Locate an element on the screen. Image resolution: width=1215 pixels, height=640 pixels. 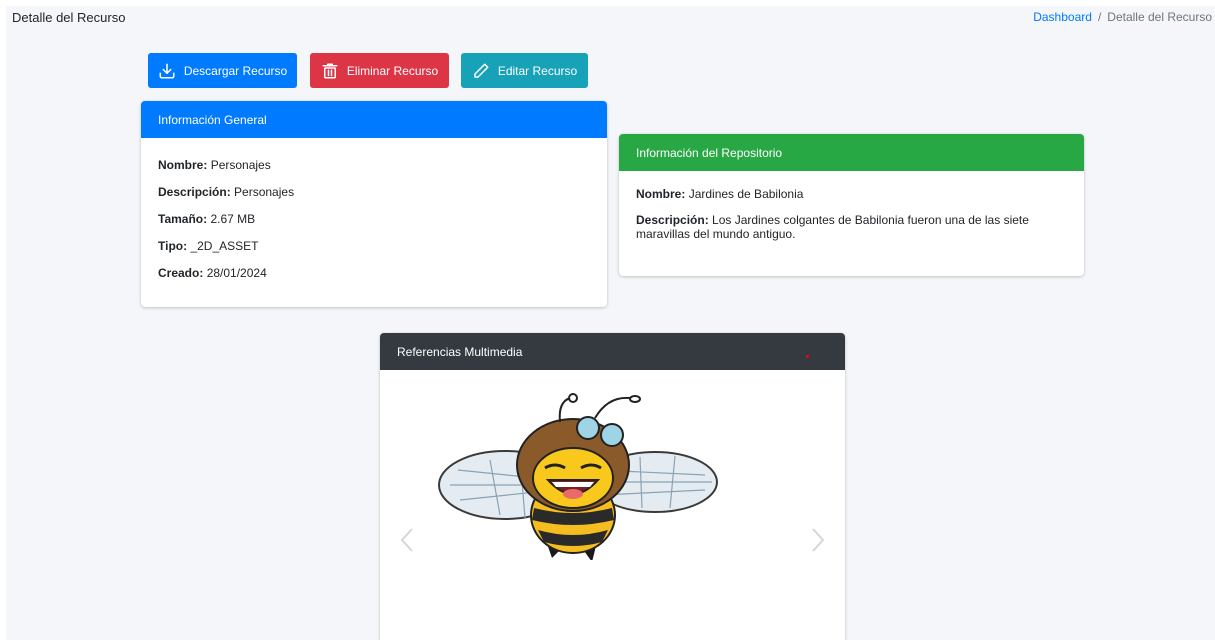
pencil-icon is located at coordinates (481, 70).